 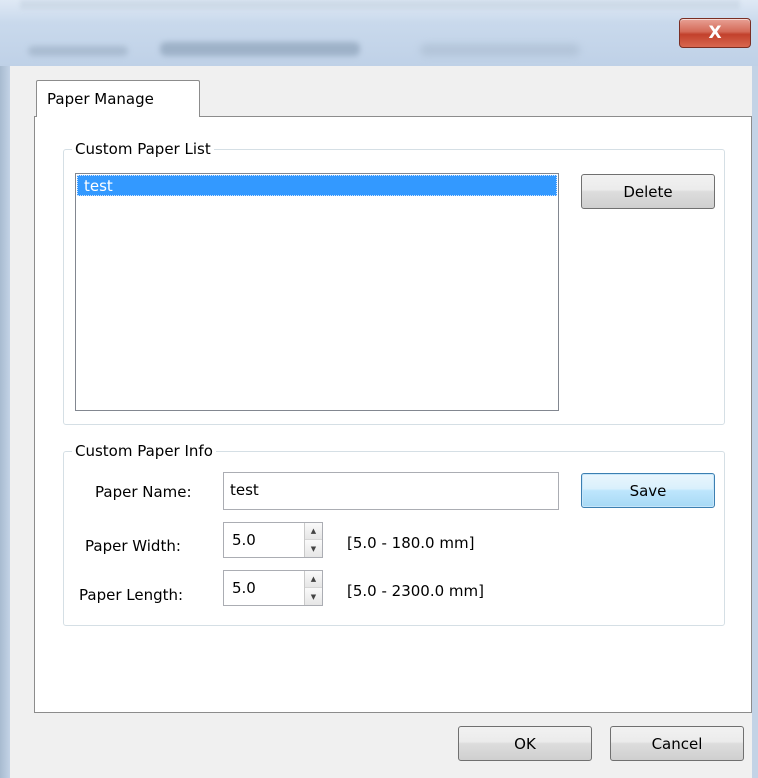 I want to click on paper-length-stepper: 5.0 ▲ ▼, so click(x=273, y=588).